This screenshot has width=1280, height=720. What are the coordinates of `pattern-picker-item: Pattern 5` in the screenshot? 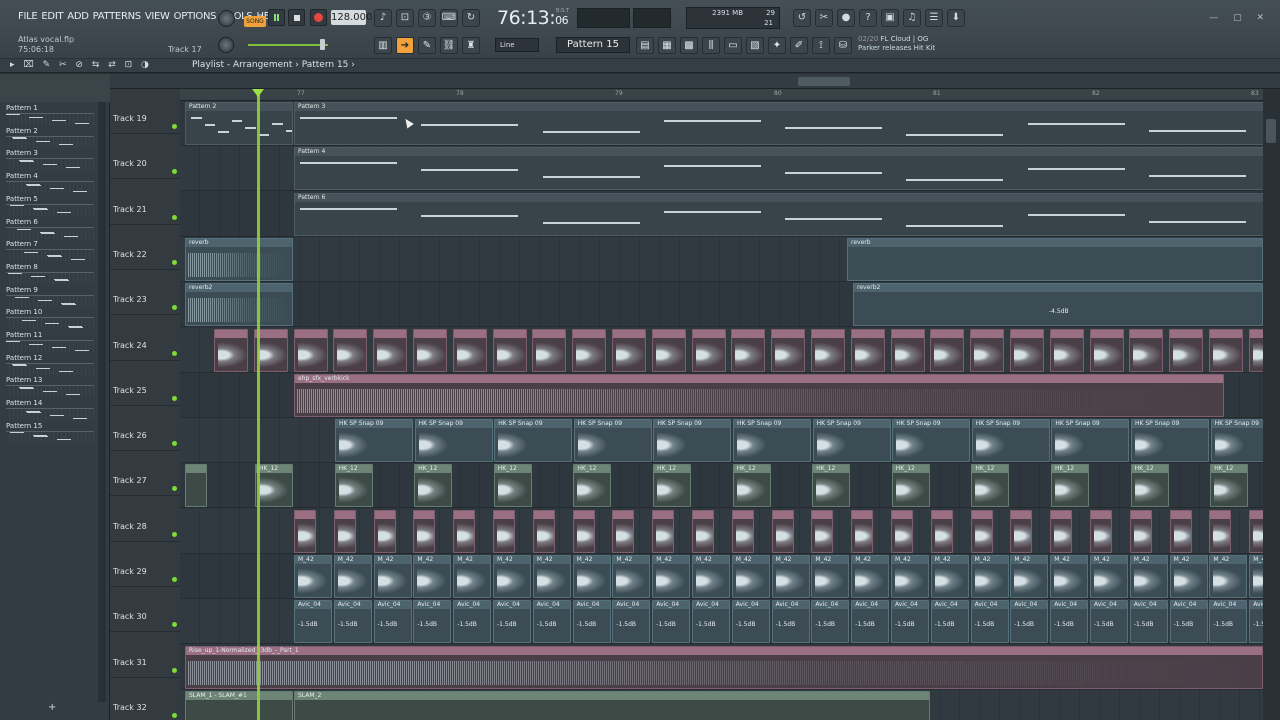 It's located at (51, 206).